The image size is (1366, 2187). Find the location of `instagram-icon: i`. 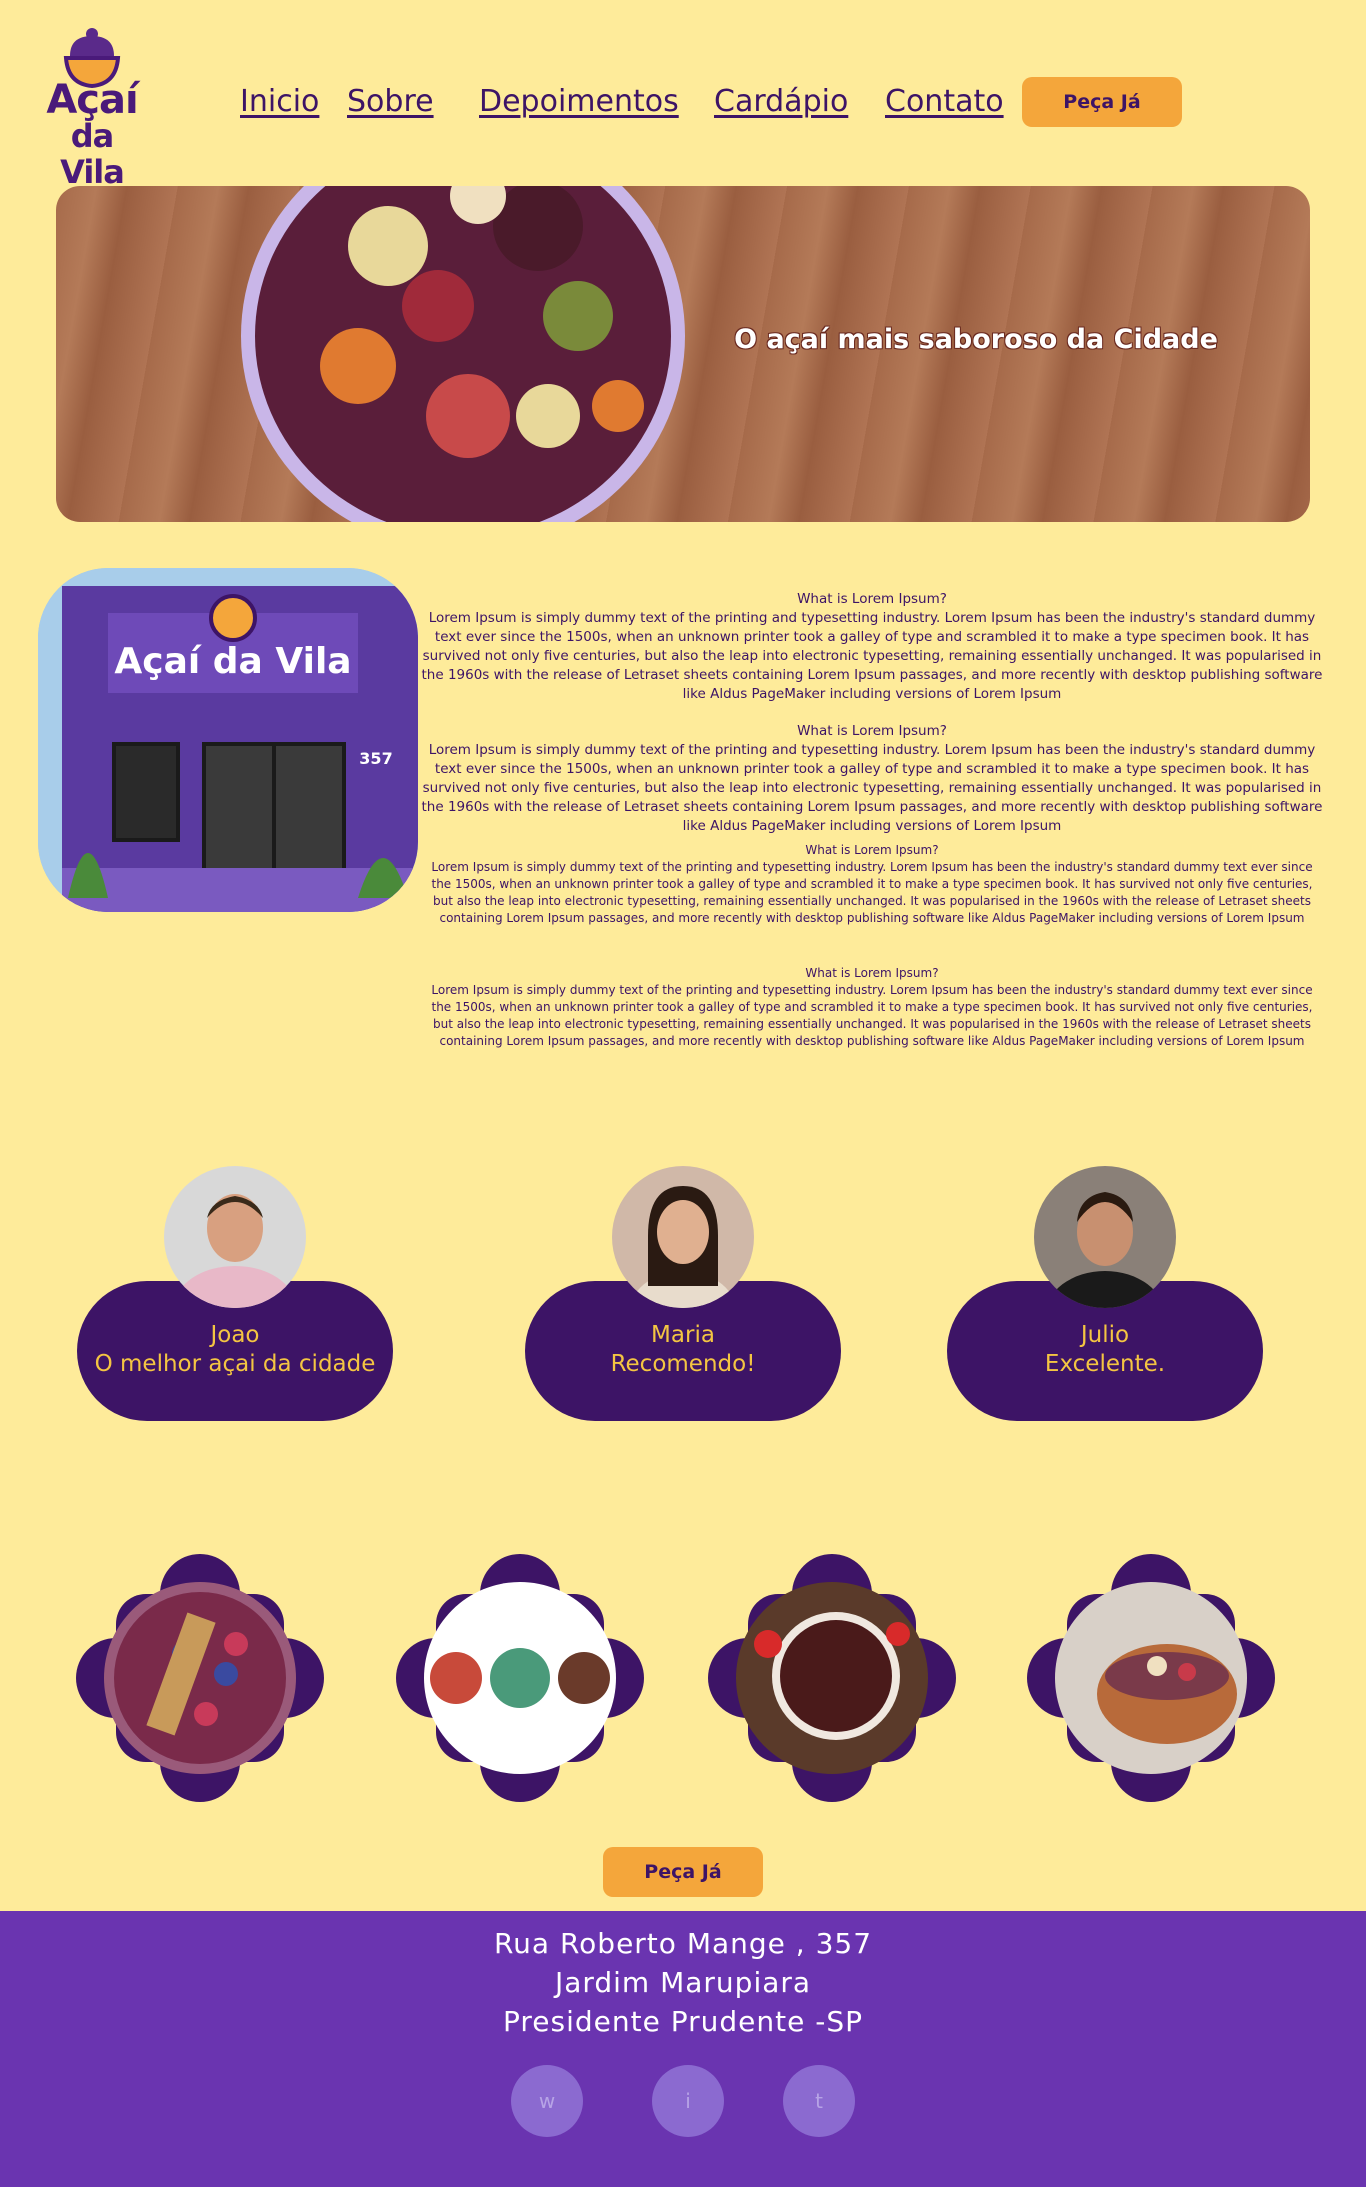

instagram-icon: i is located at coordinates (688, 2101).